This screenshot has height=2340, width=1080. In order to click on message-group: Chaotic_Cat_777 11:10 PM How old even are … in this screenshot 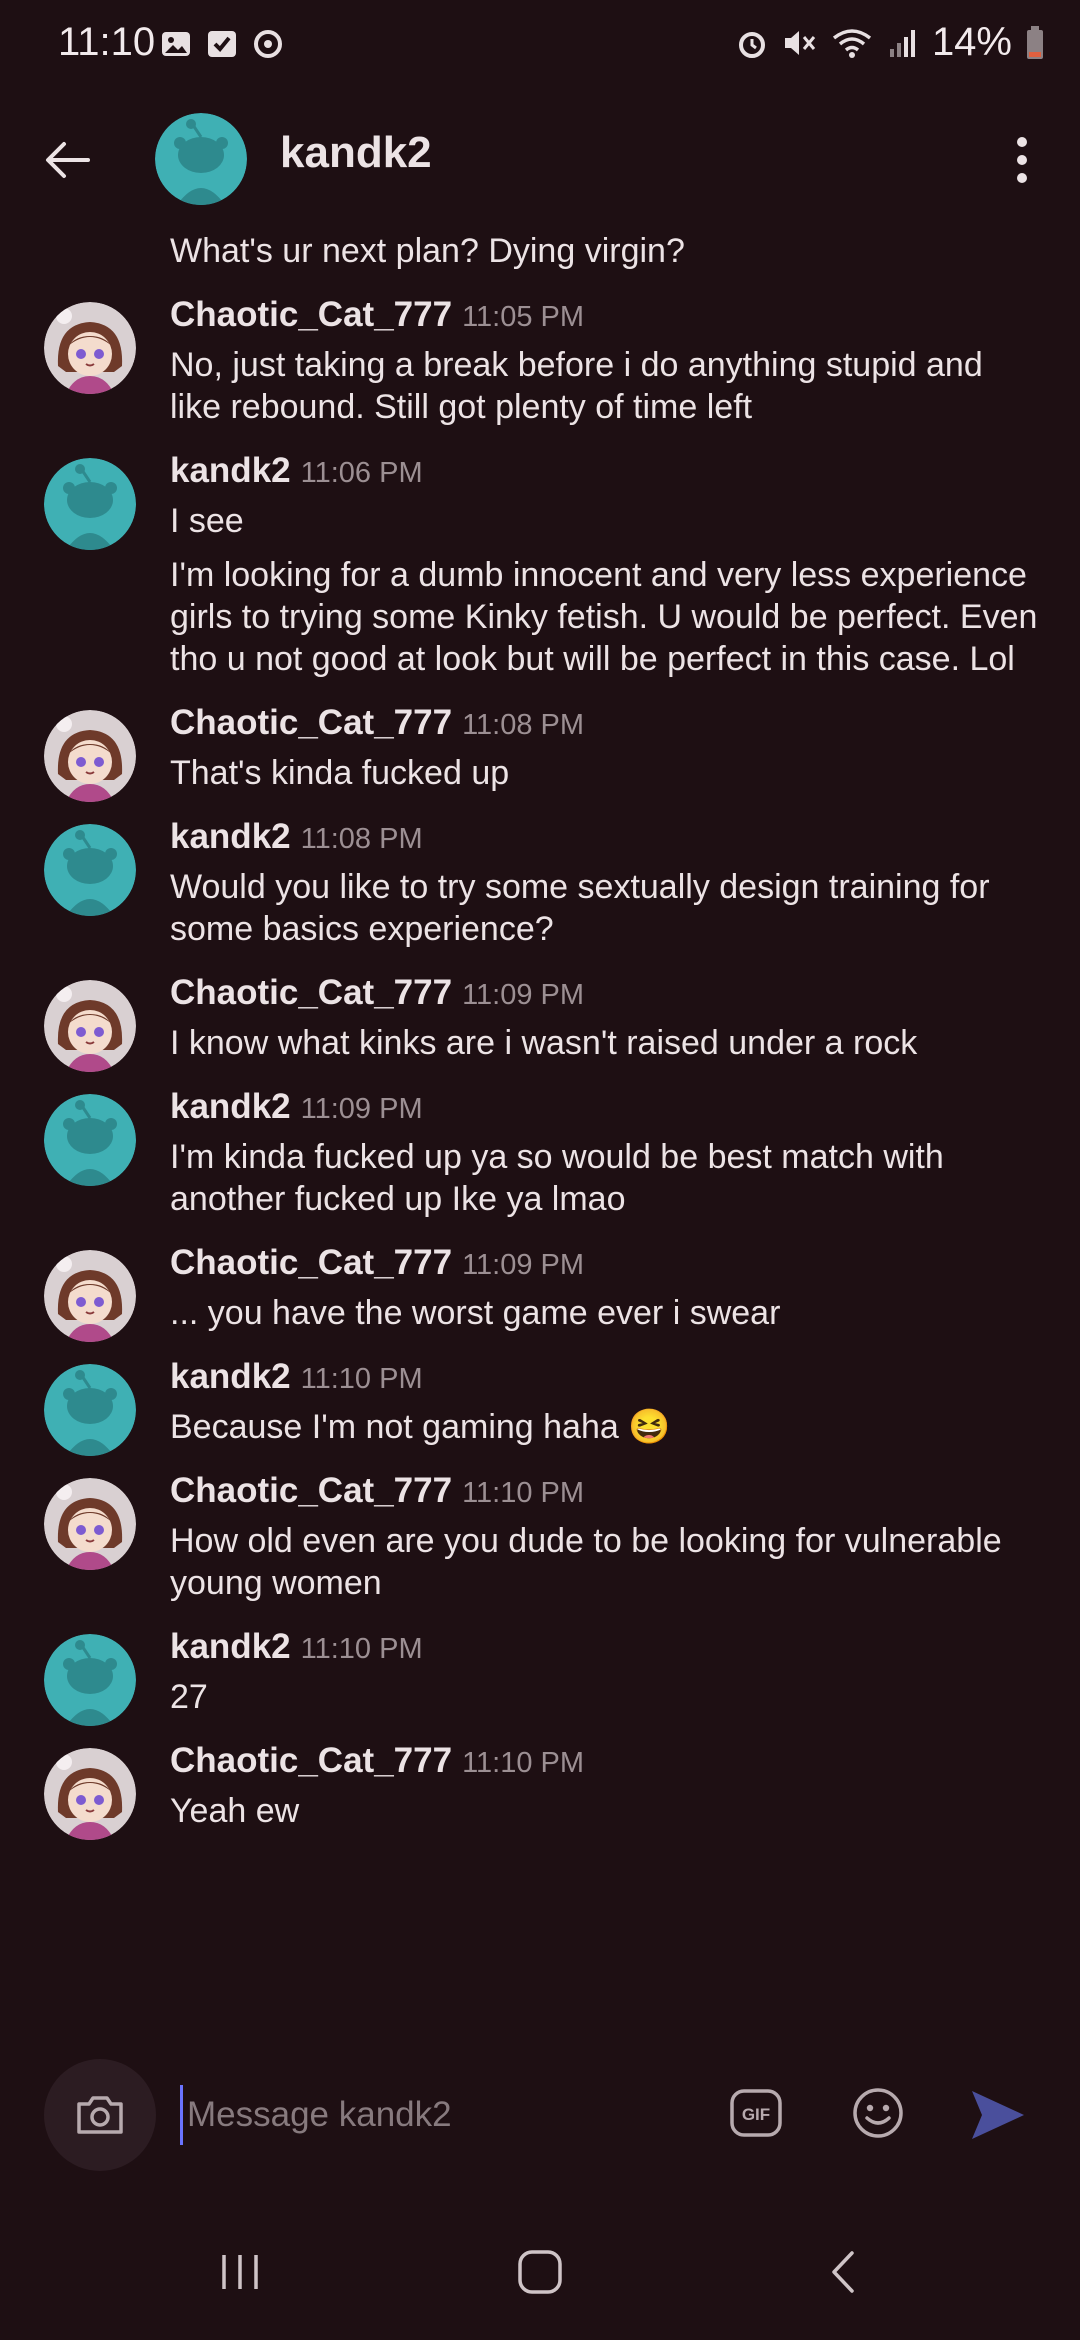, I will do `click(540, 1532)`.